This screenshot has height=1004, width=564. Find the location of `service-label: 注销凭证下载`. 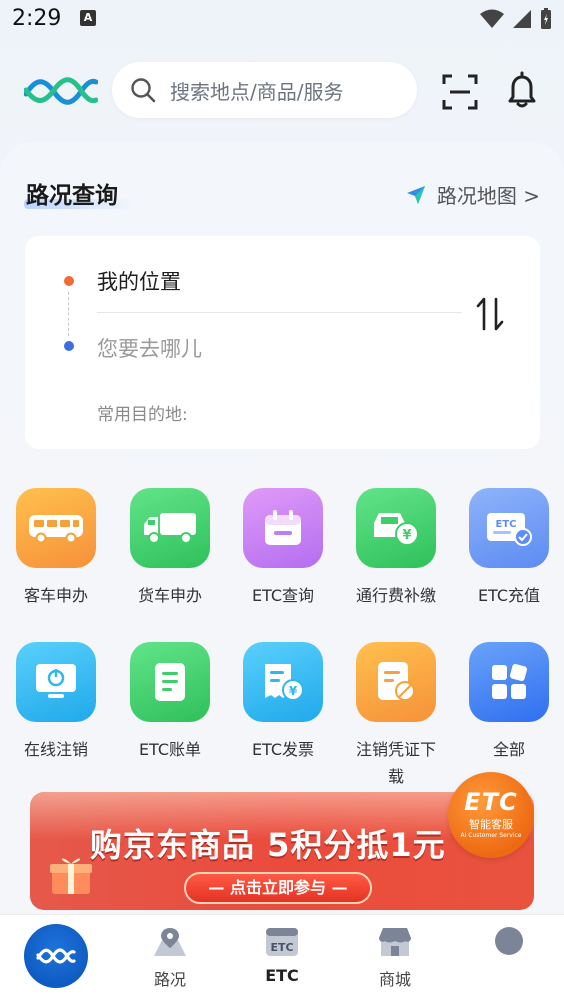

service-label: 注销凭证下载 is located at coordinates (395, 763).